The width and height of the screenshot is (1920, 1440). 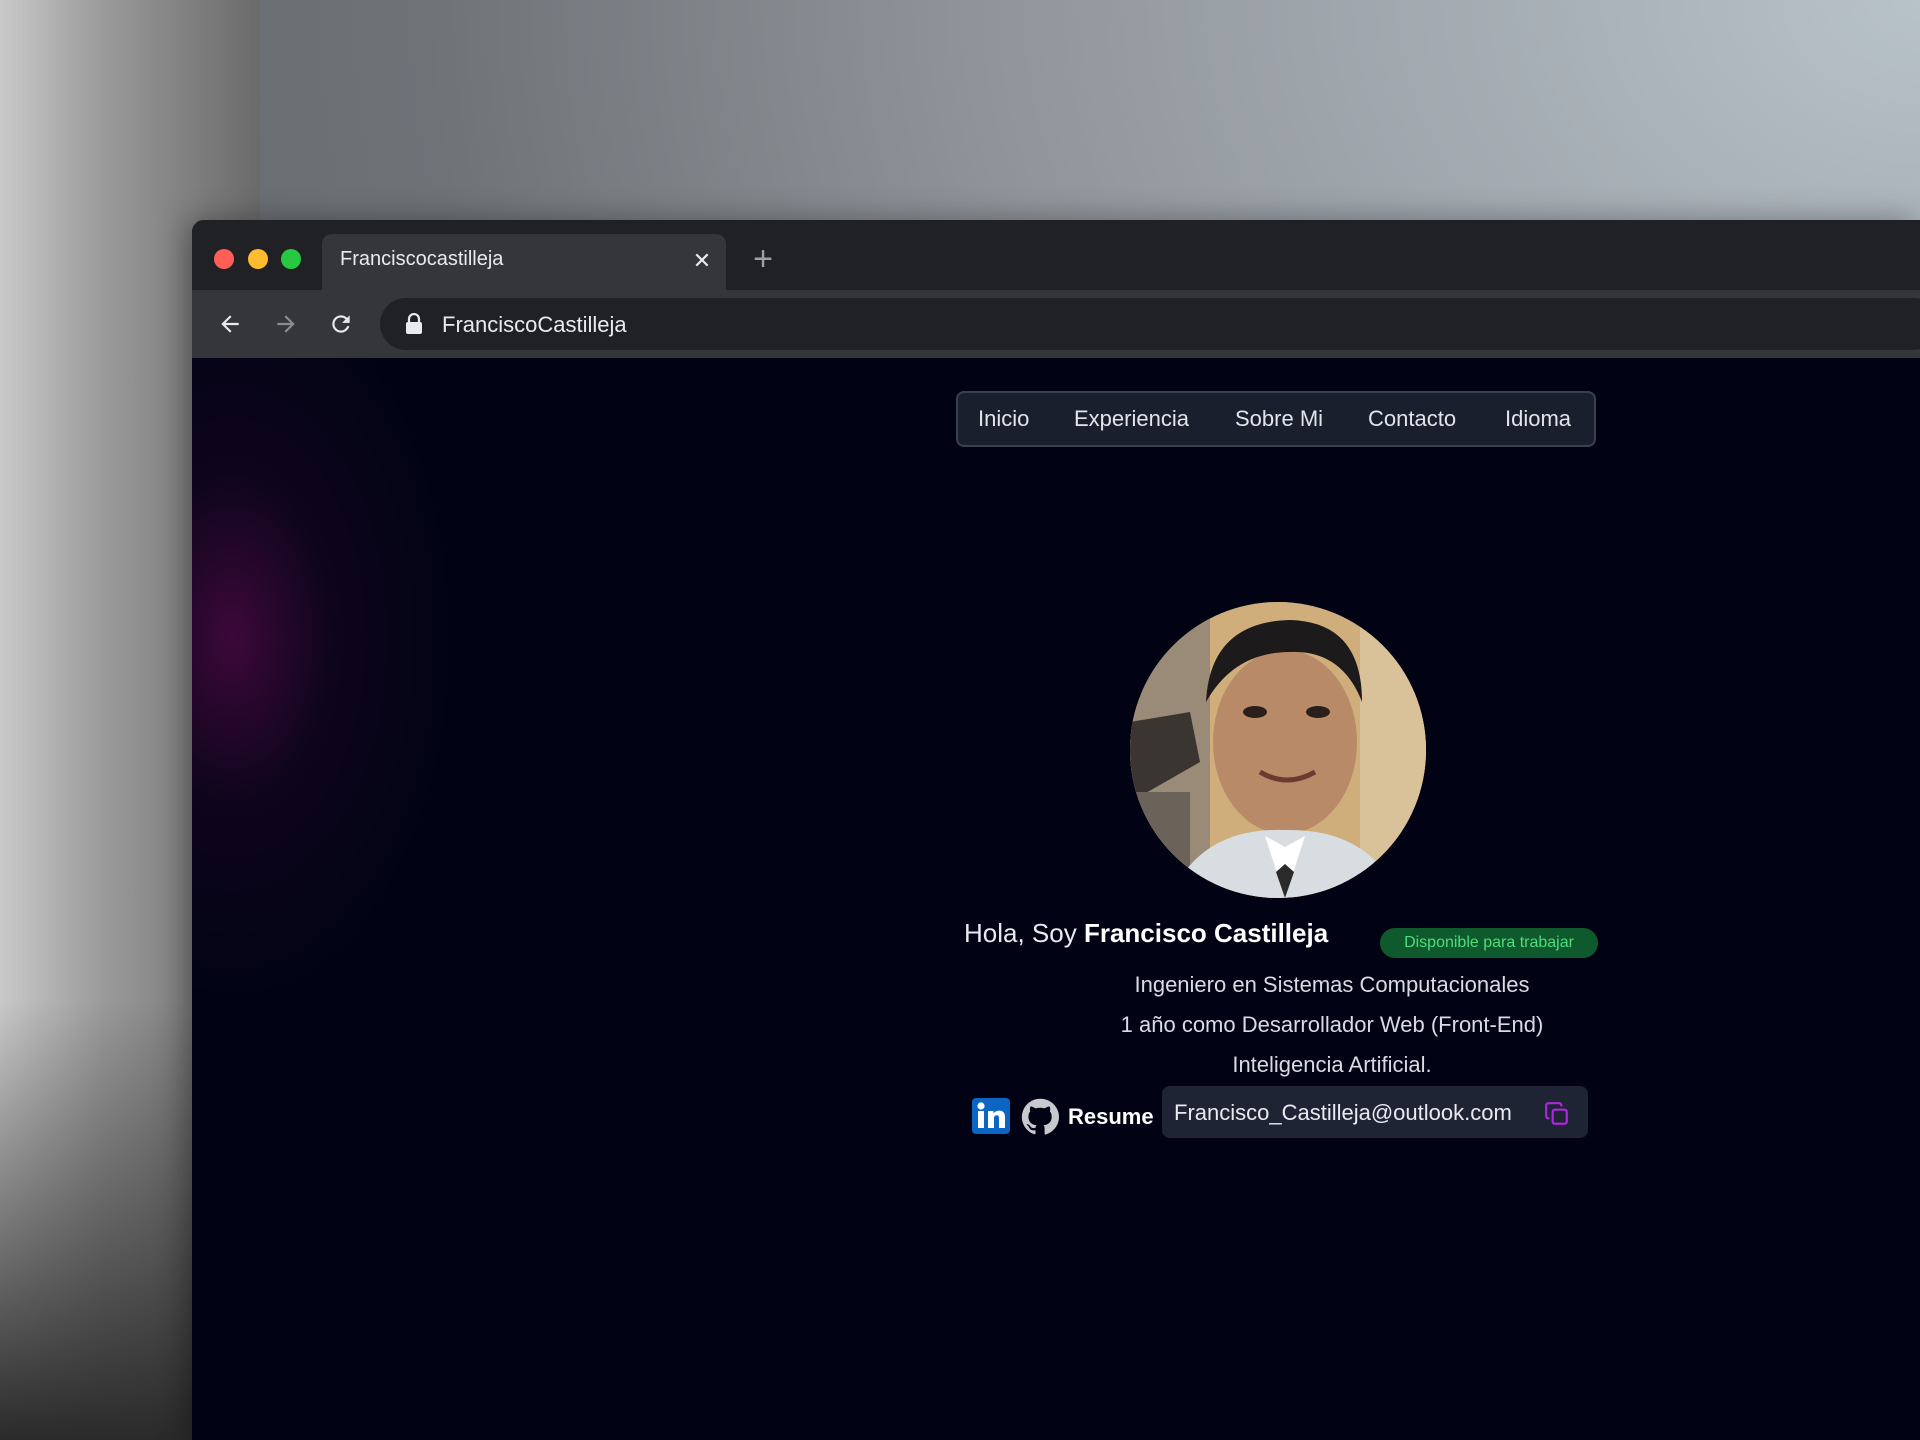 I want to click on reload-icon, so click(x=341, y=324).